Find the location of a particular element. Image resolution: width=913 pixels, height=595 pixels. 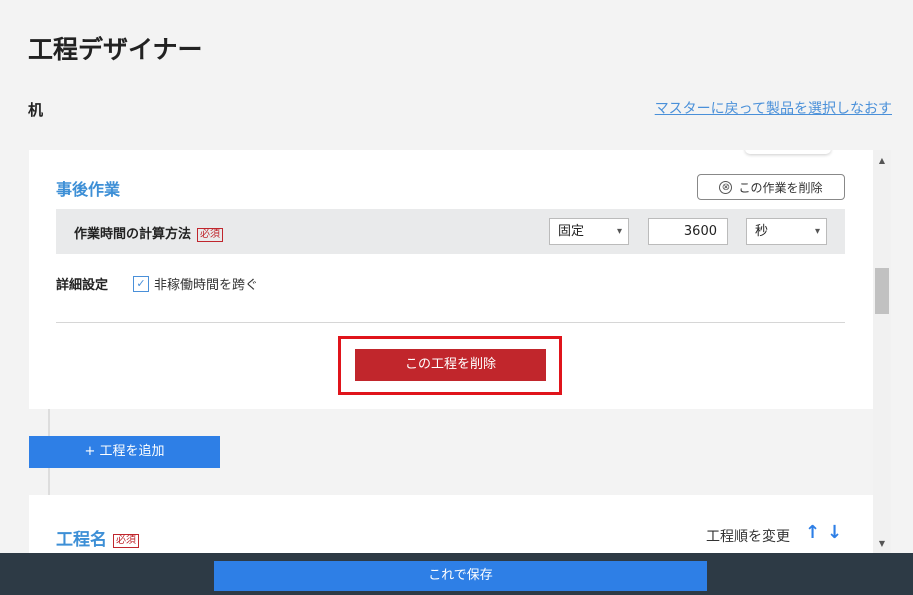

back-to-master-link: マスターに戻って製品を選択しなおす is located at coordinates (773, 108).